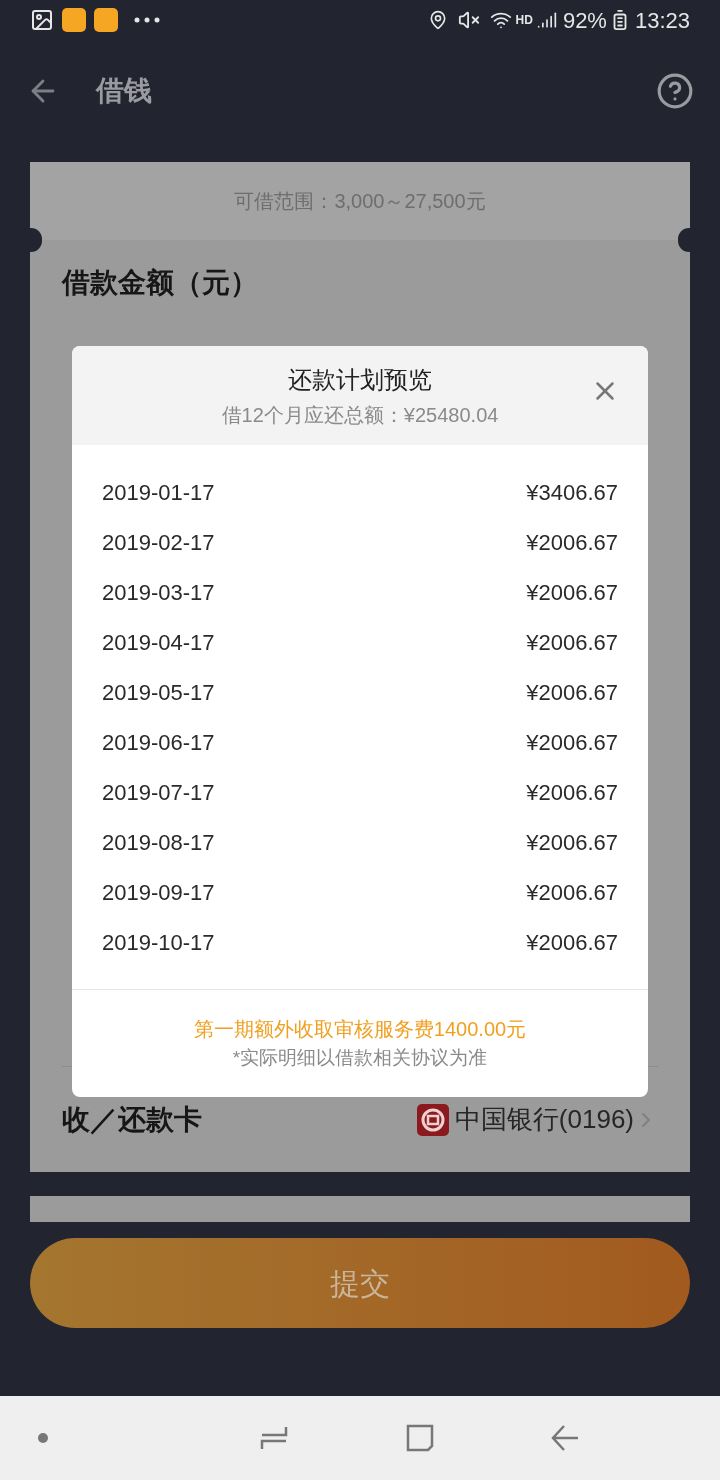  I want to click on repayment-date: 2019-04-17, so click(158, 642).